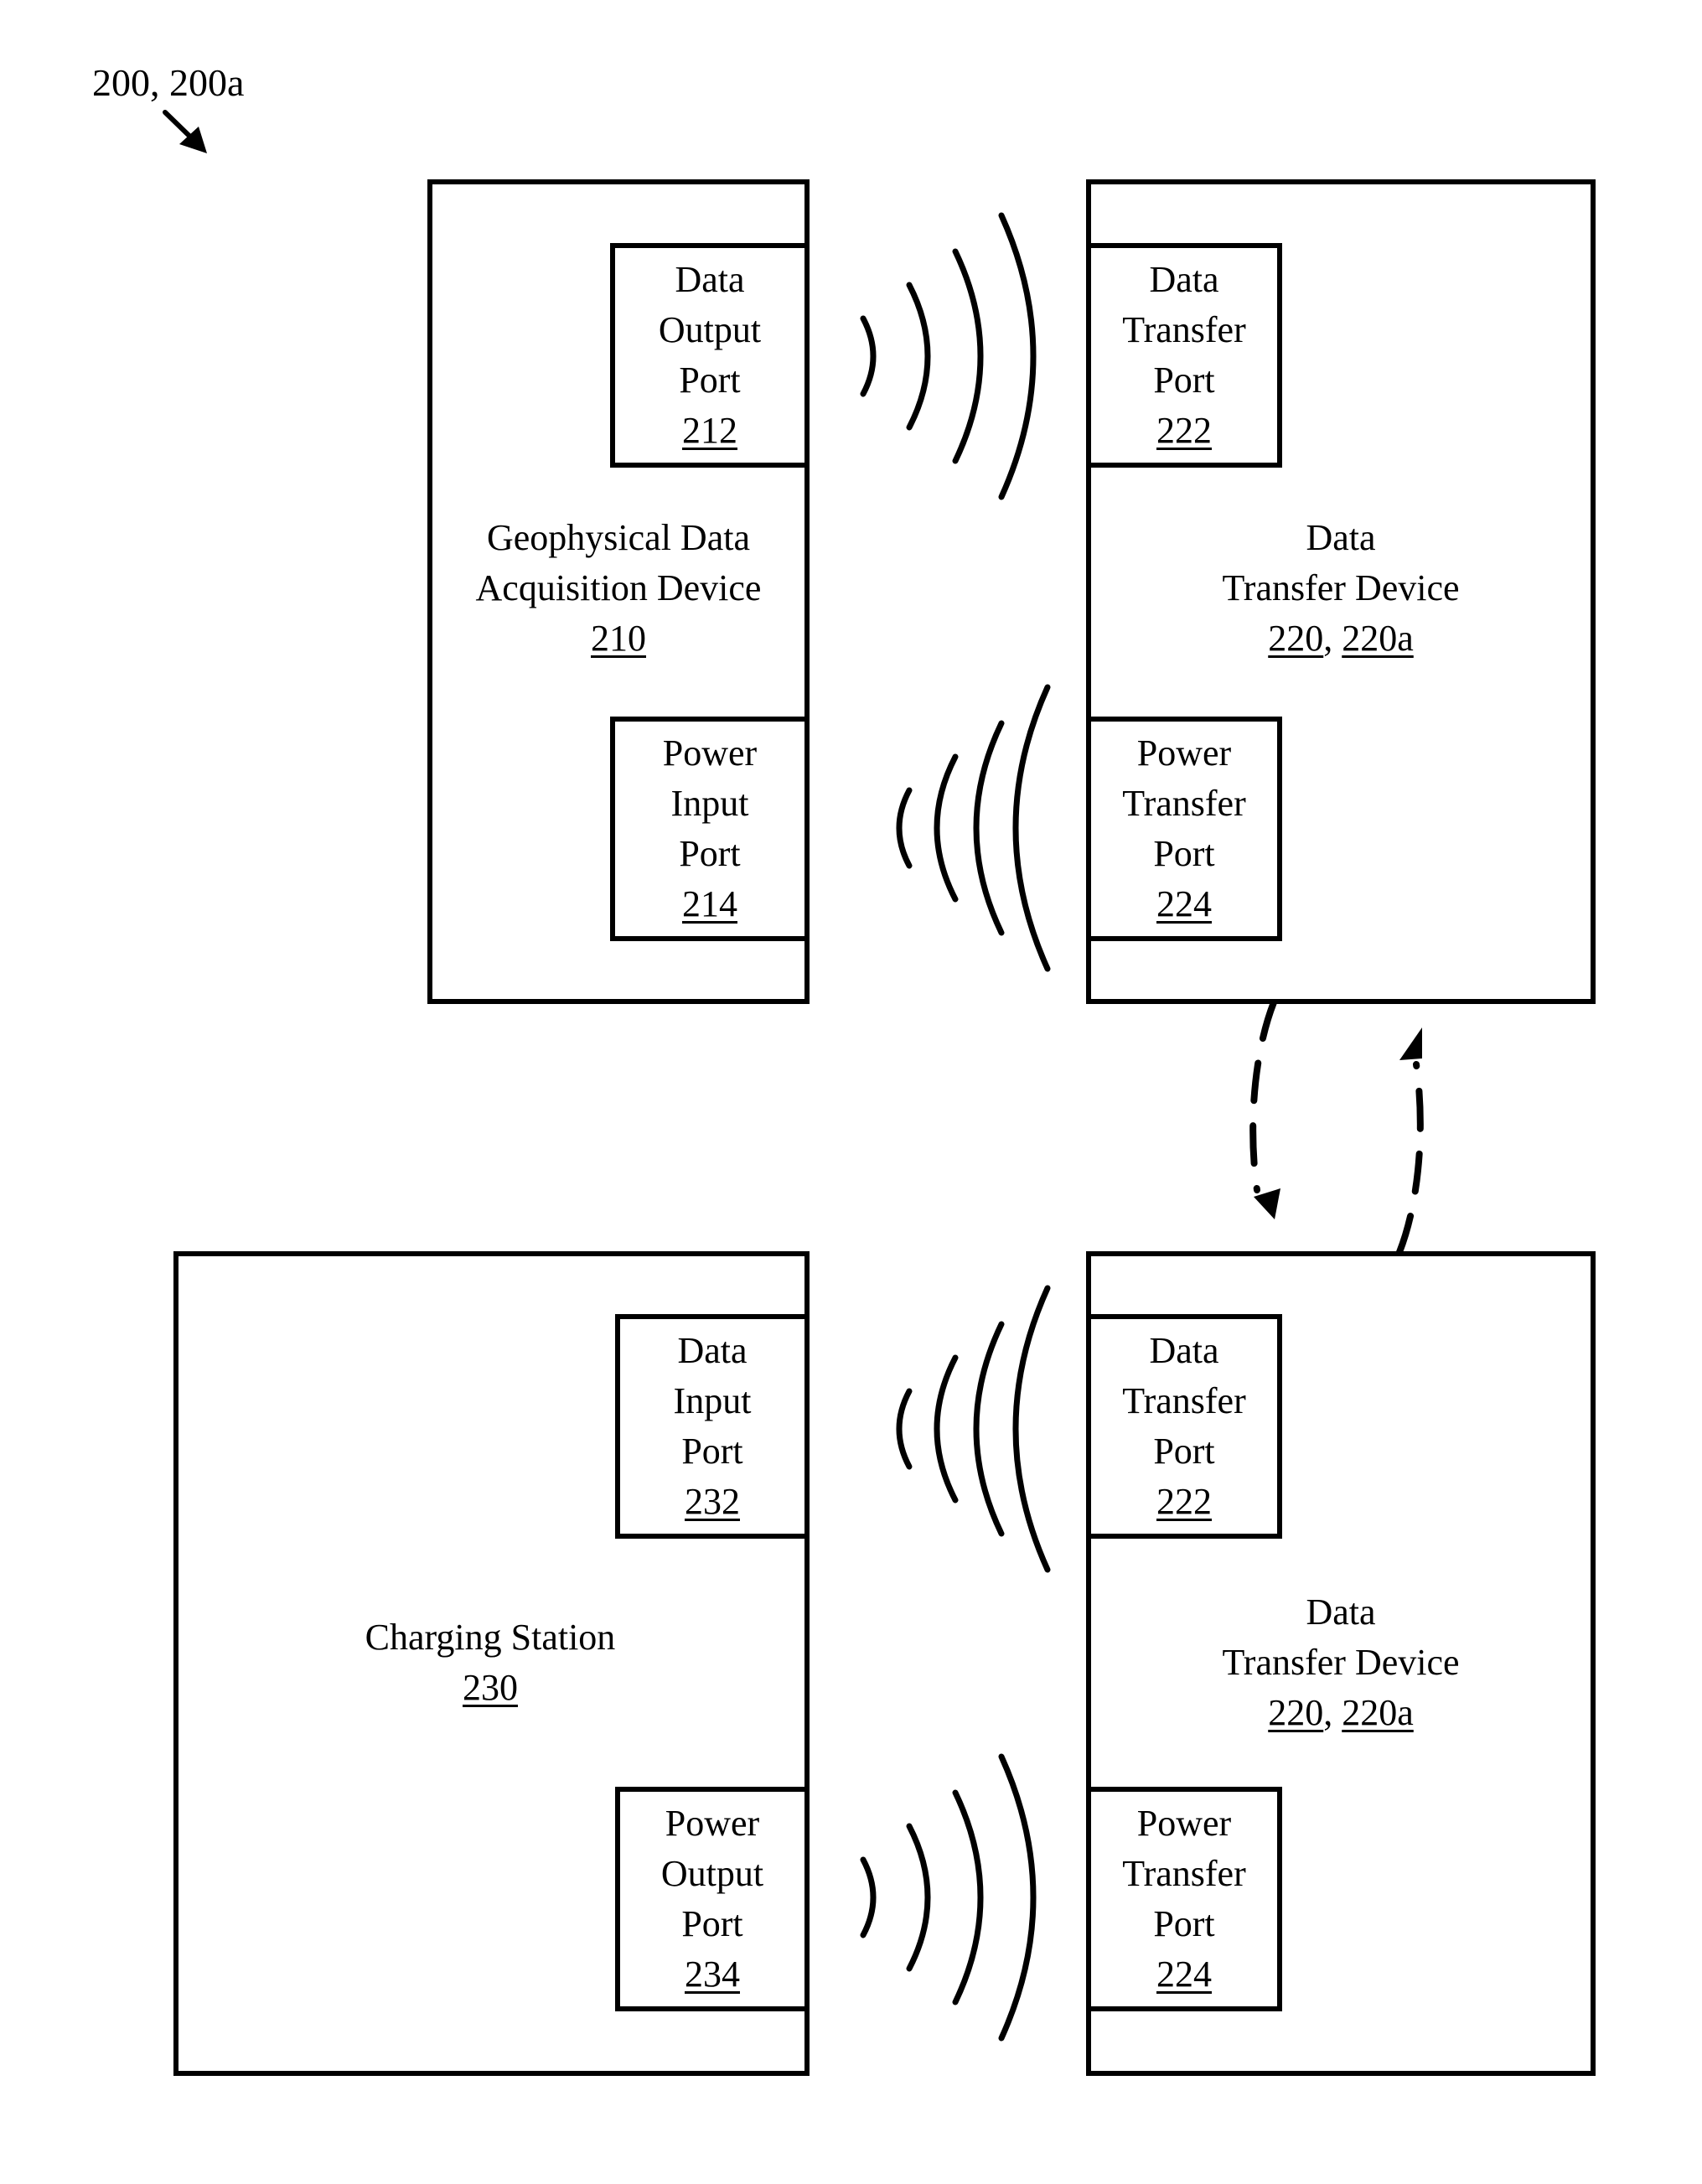 Image resolution: width=1702 pixels, height=2184 pixels. What do you see at coordinates (948, 356) in the screenshot?
I see `wireless-data-signal-top-icon` at bounding box center [948, 356].